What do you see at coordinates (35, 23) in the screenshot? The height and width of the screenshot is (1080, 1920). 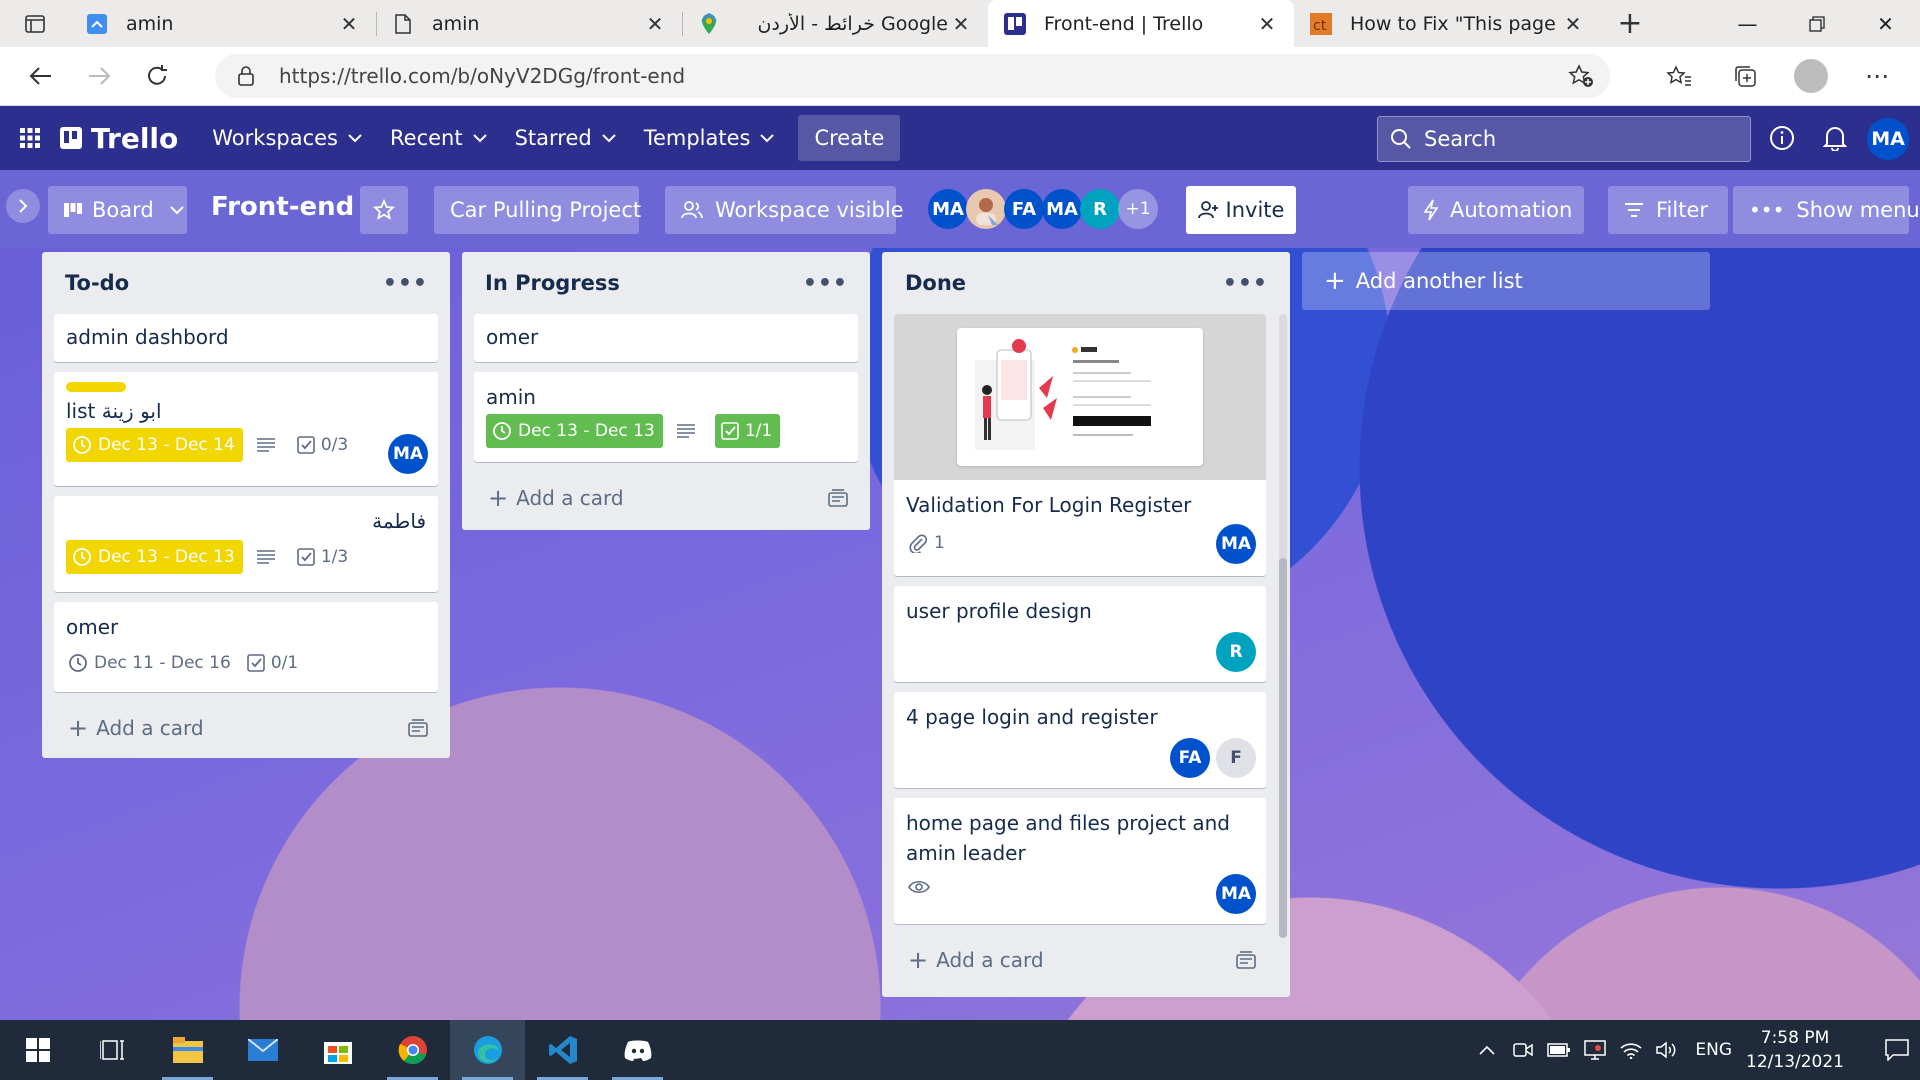 I see `tab-actions-icon` at bounding box center [35, 23].